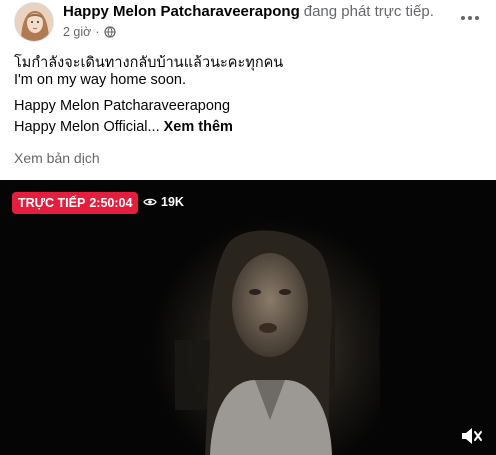 The image size is (496, 455). I want to click on viewer-count: 19K, so click(163, 202).